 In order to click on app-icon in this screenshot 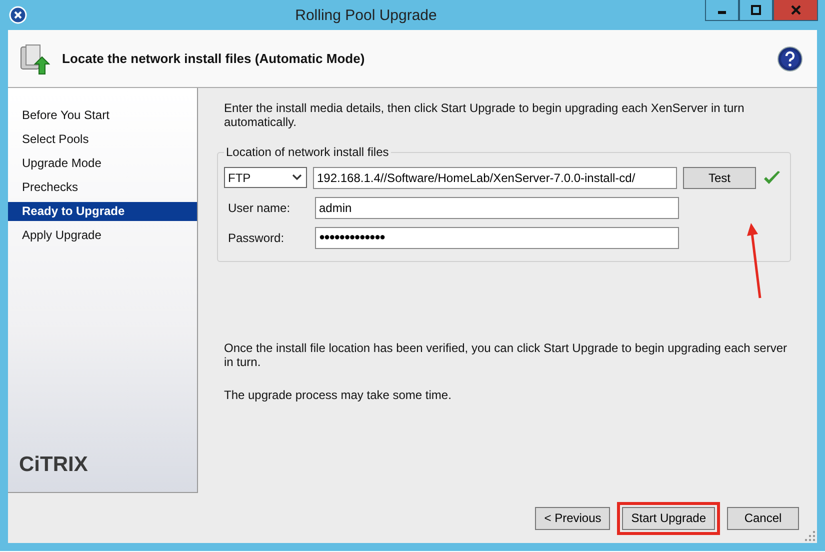, I will do `click(18, 15)`.